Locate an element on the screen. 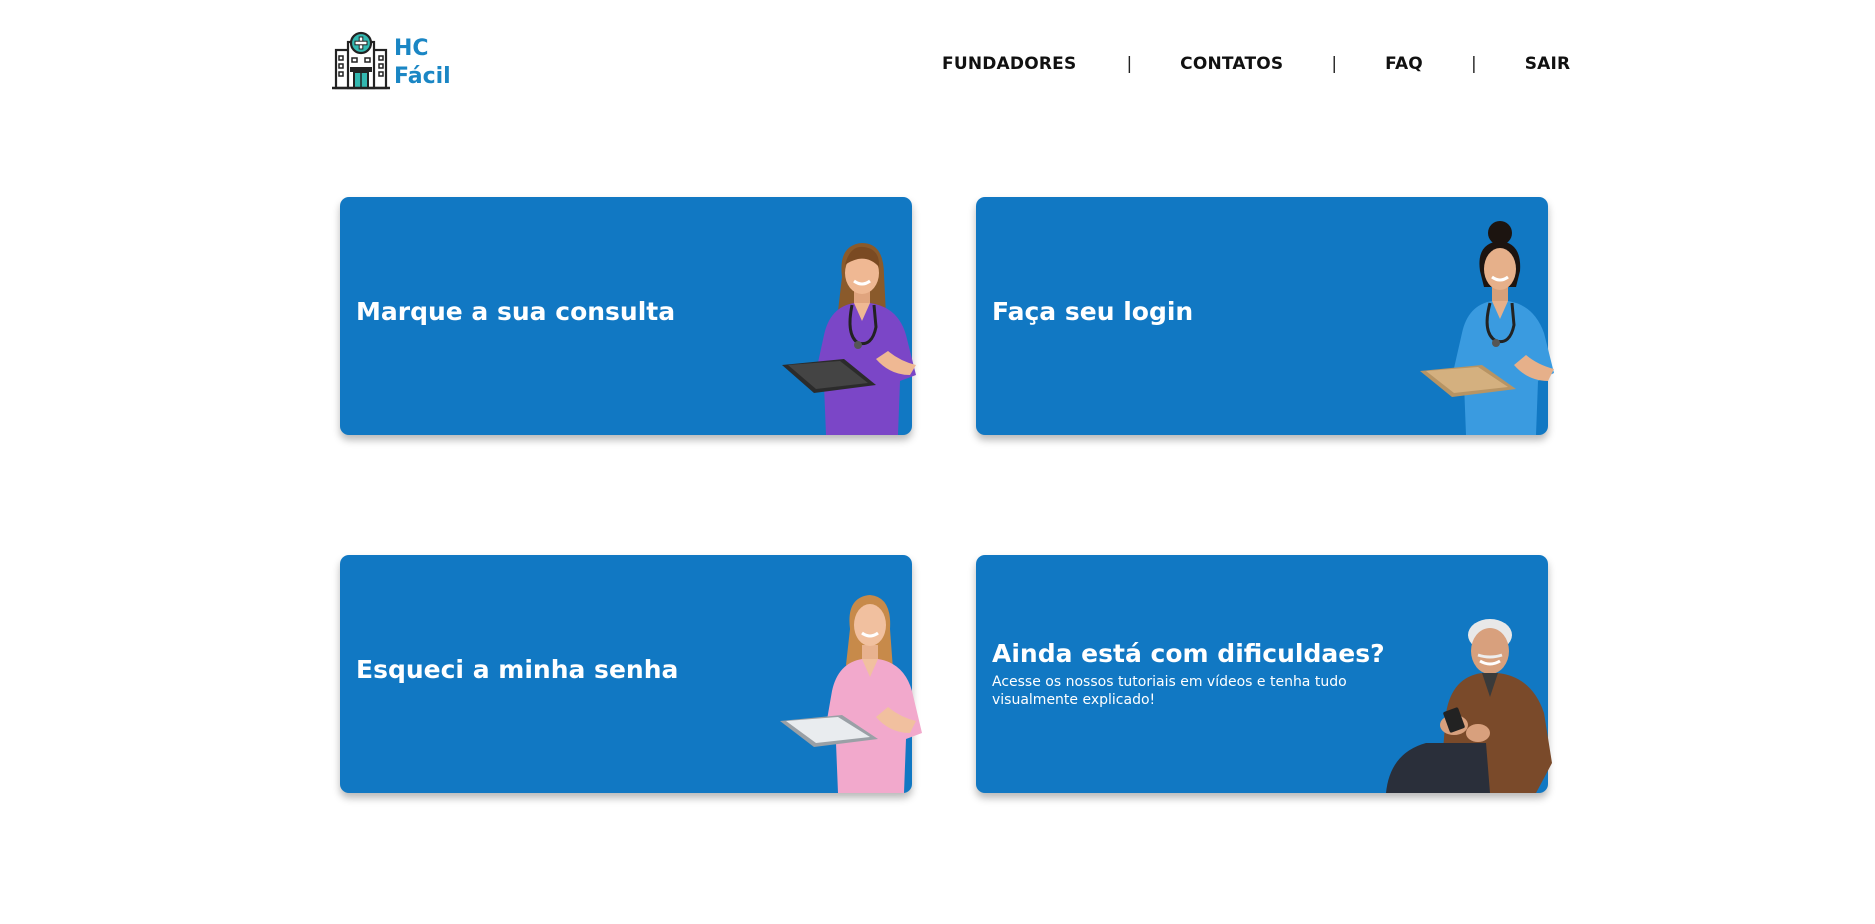  card-title: Esqueci a minha senha is located at coordinates (517, 669).